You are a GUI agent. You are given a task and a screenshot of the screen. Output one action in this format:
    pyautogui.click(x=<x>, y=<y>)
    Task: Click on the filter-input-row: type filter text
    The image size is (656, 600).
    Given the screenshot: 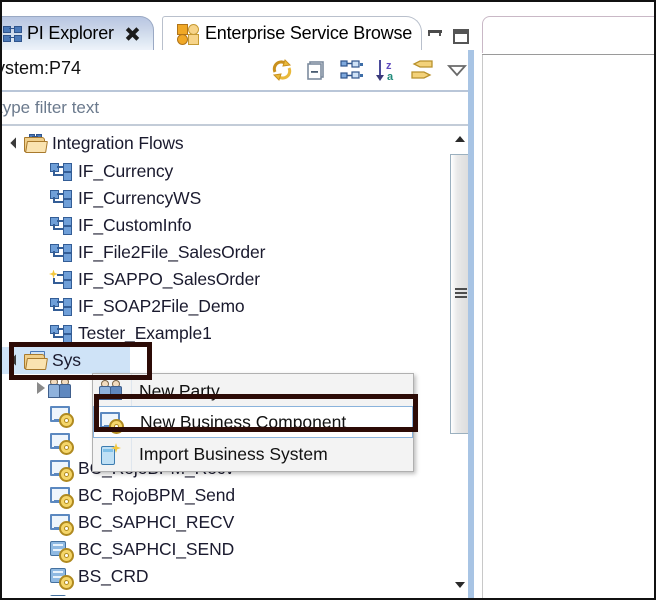 What is the action you would take?
    pyautogui.click(x=238, y=108)
    